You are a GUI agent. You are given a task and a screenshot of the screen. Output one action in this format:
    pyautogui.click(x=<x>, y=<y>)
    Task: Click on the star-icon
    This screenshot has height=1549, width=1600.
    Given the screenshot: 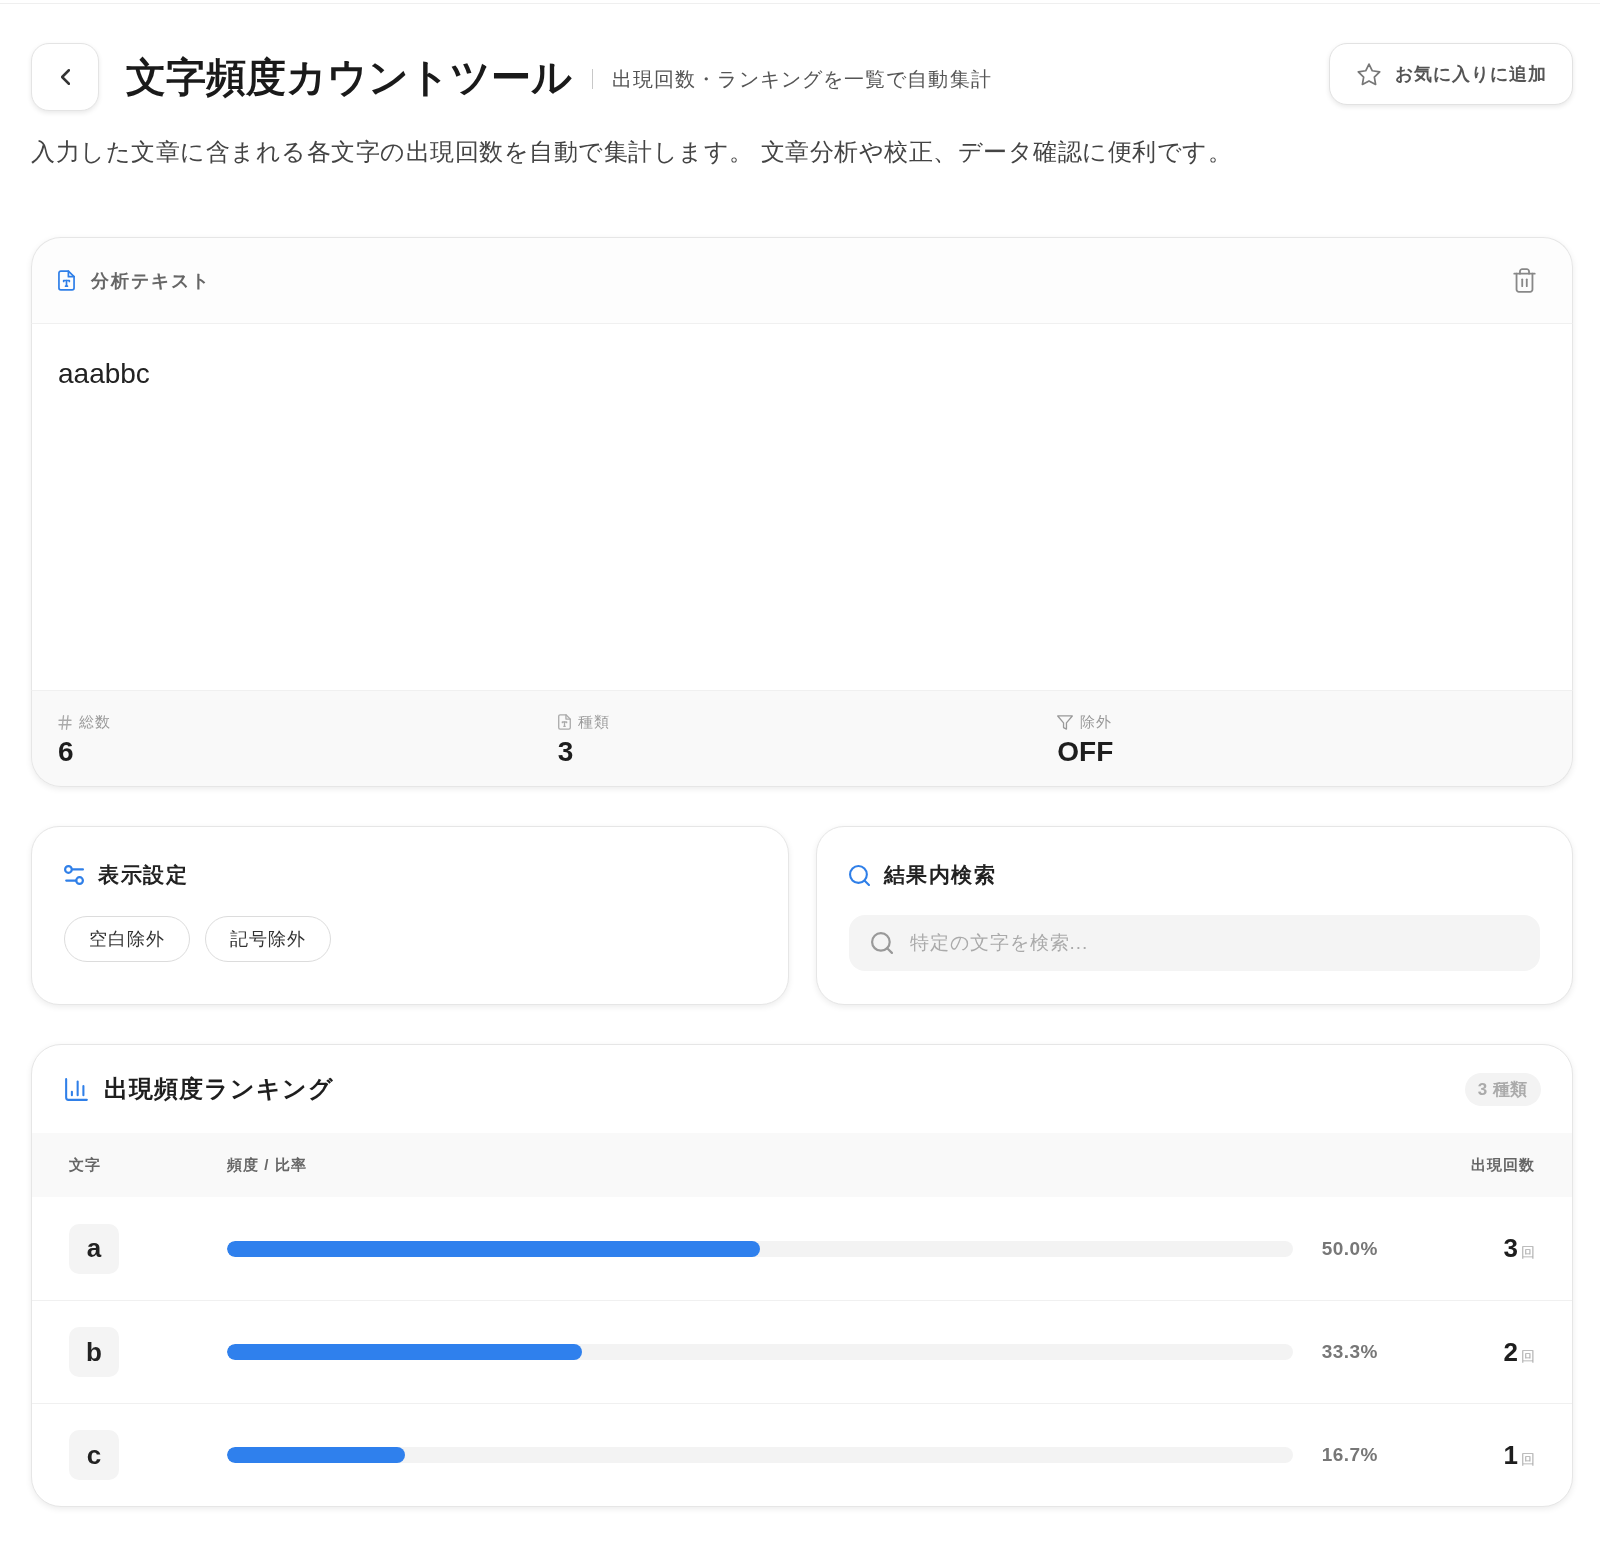 What is the action you would take?
    pyautogui.click(x=1369, y=74)
    